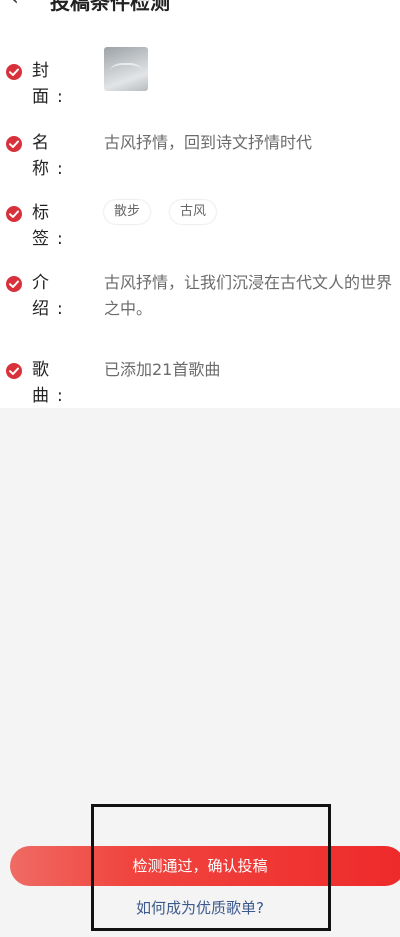 The width and height of the screenshot is (400, 937). I want to click on intro-value: 古风抒情，让我们沉浸在古代文人的世界之中。, so click(252, 296).